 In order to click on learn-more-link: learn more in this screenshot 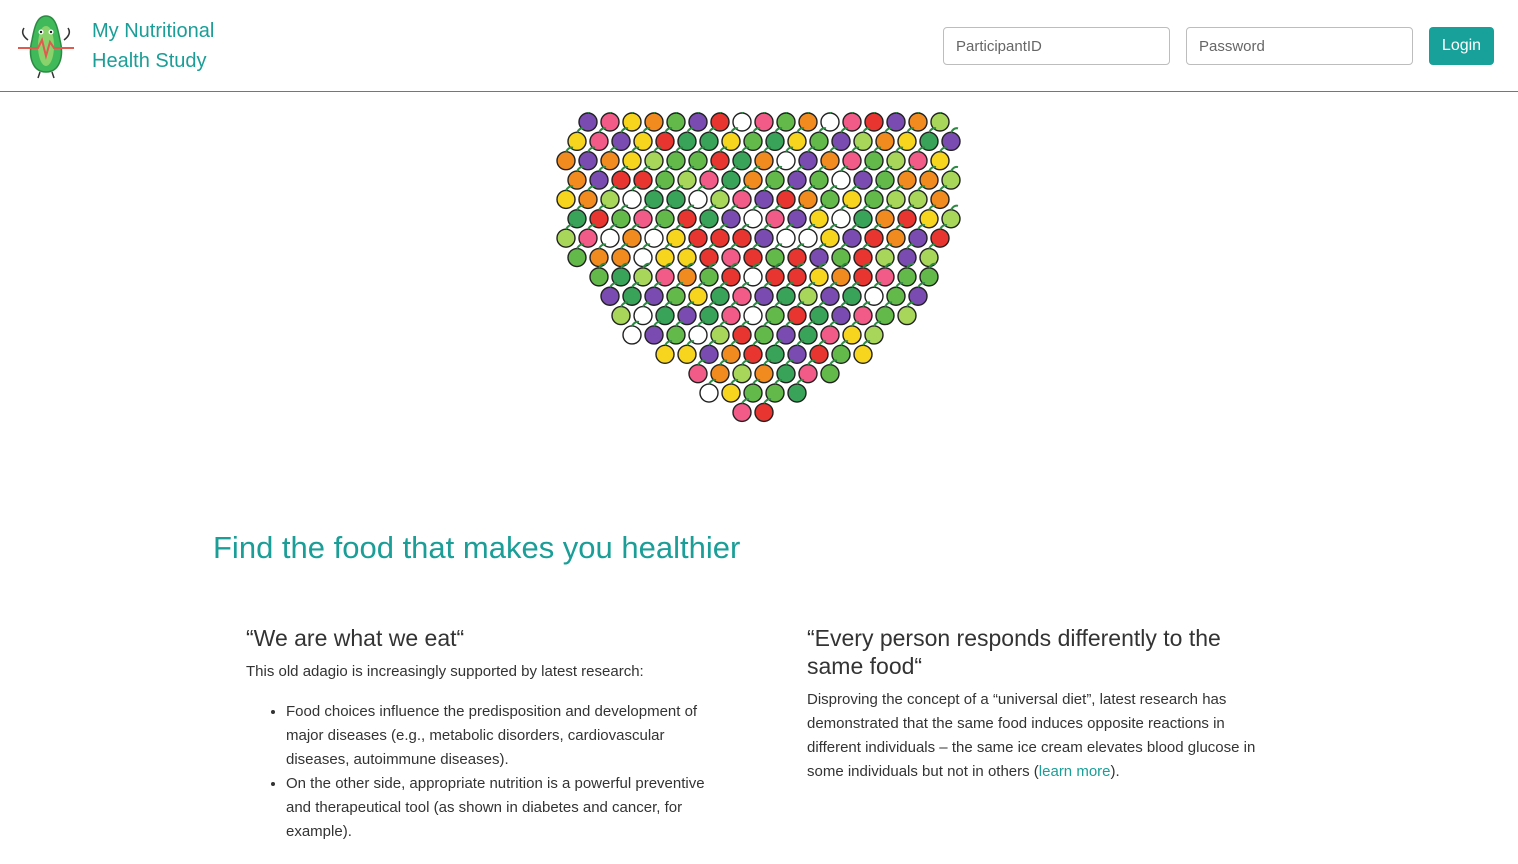, I will do `click(1075, 771)`.